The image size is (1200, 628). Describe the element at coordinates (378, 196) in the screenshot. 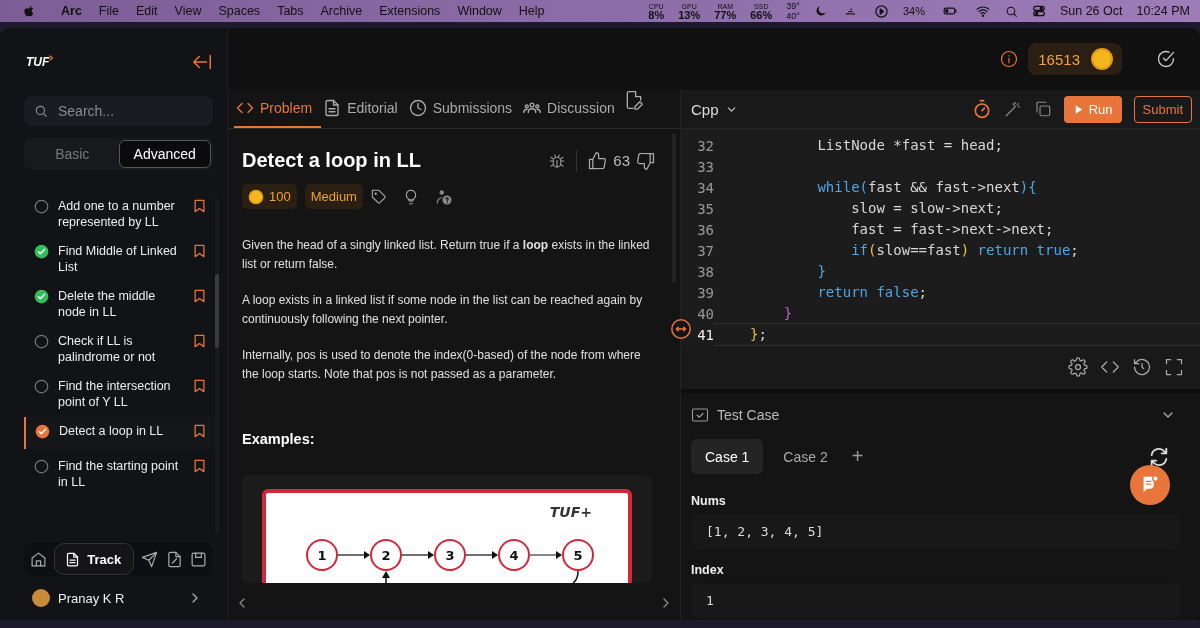

I see `tag-icon` at that location.